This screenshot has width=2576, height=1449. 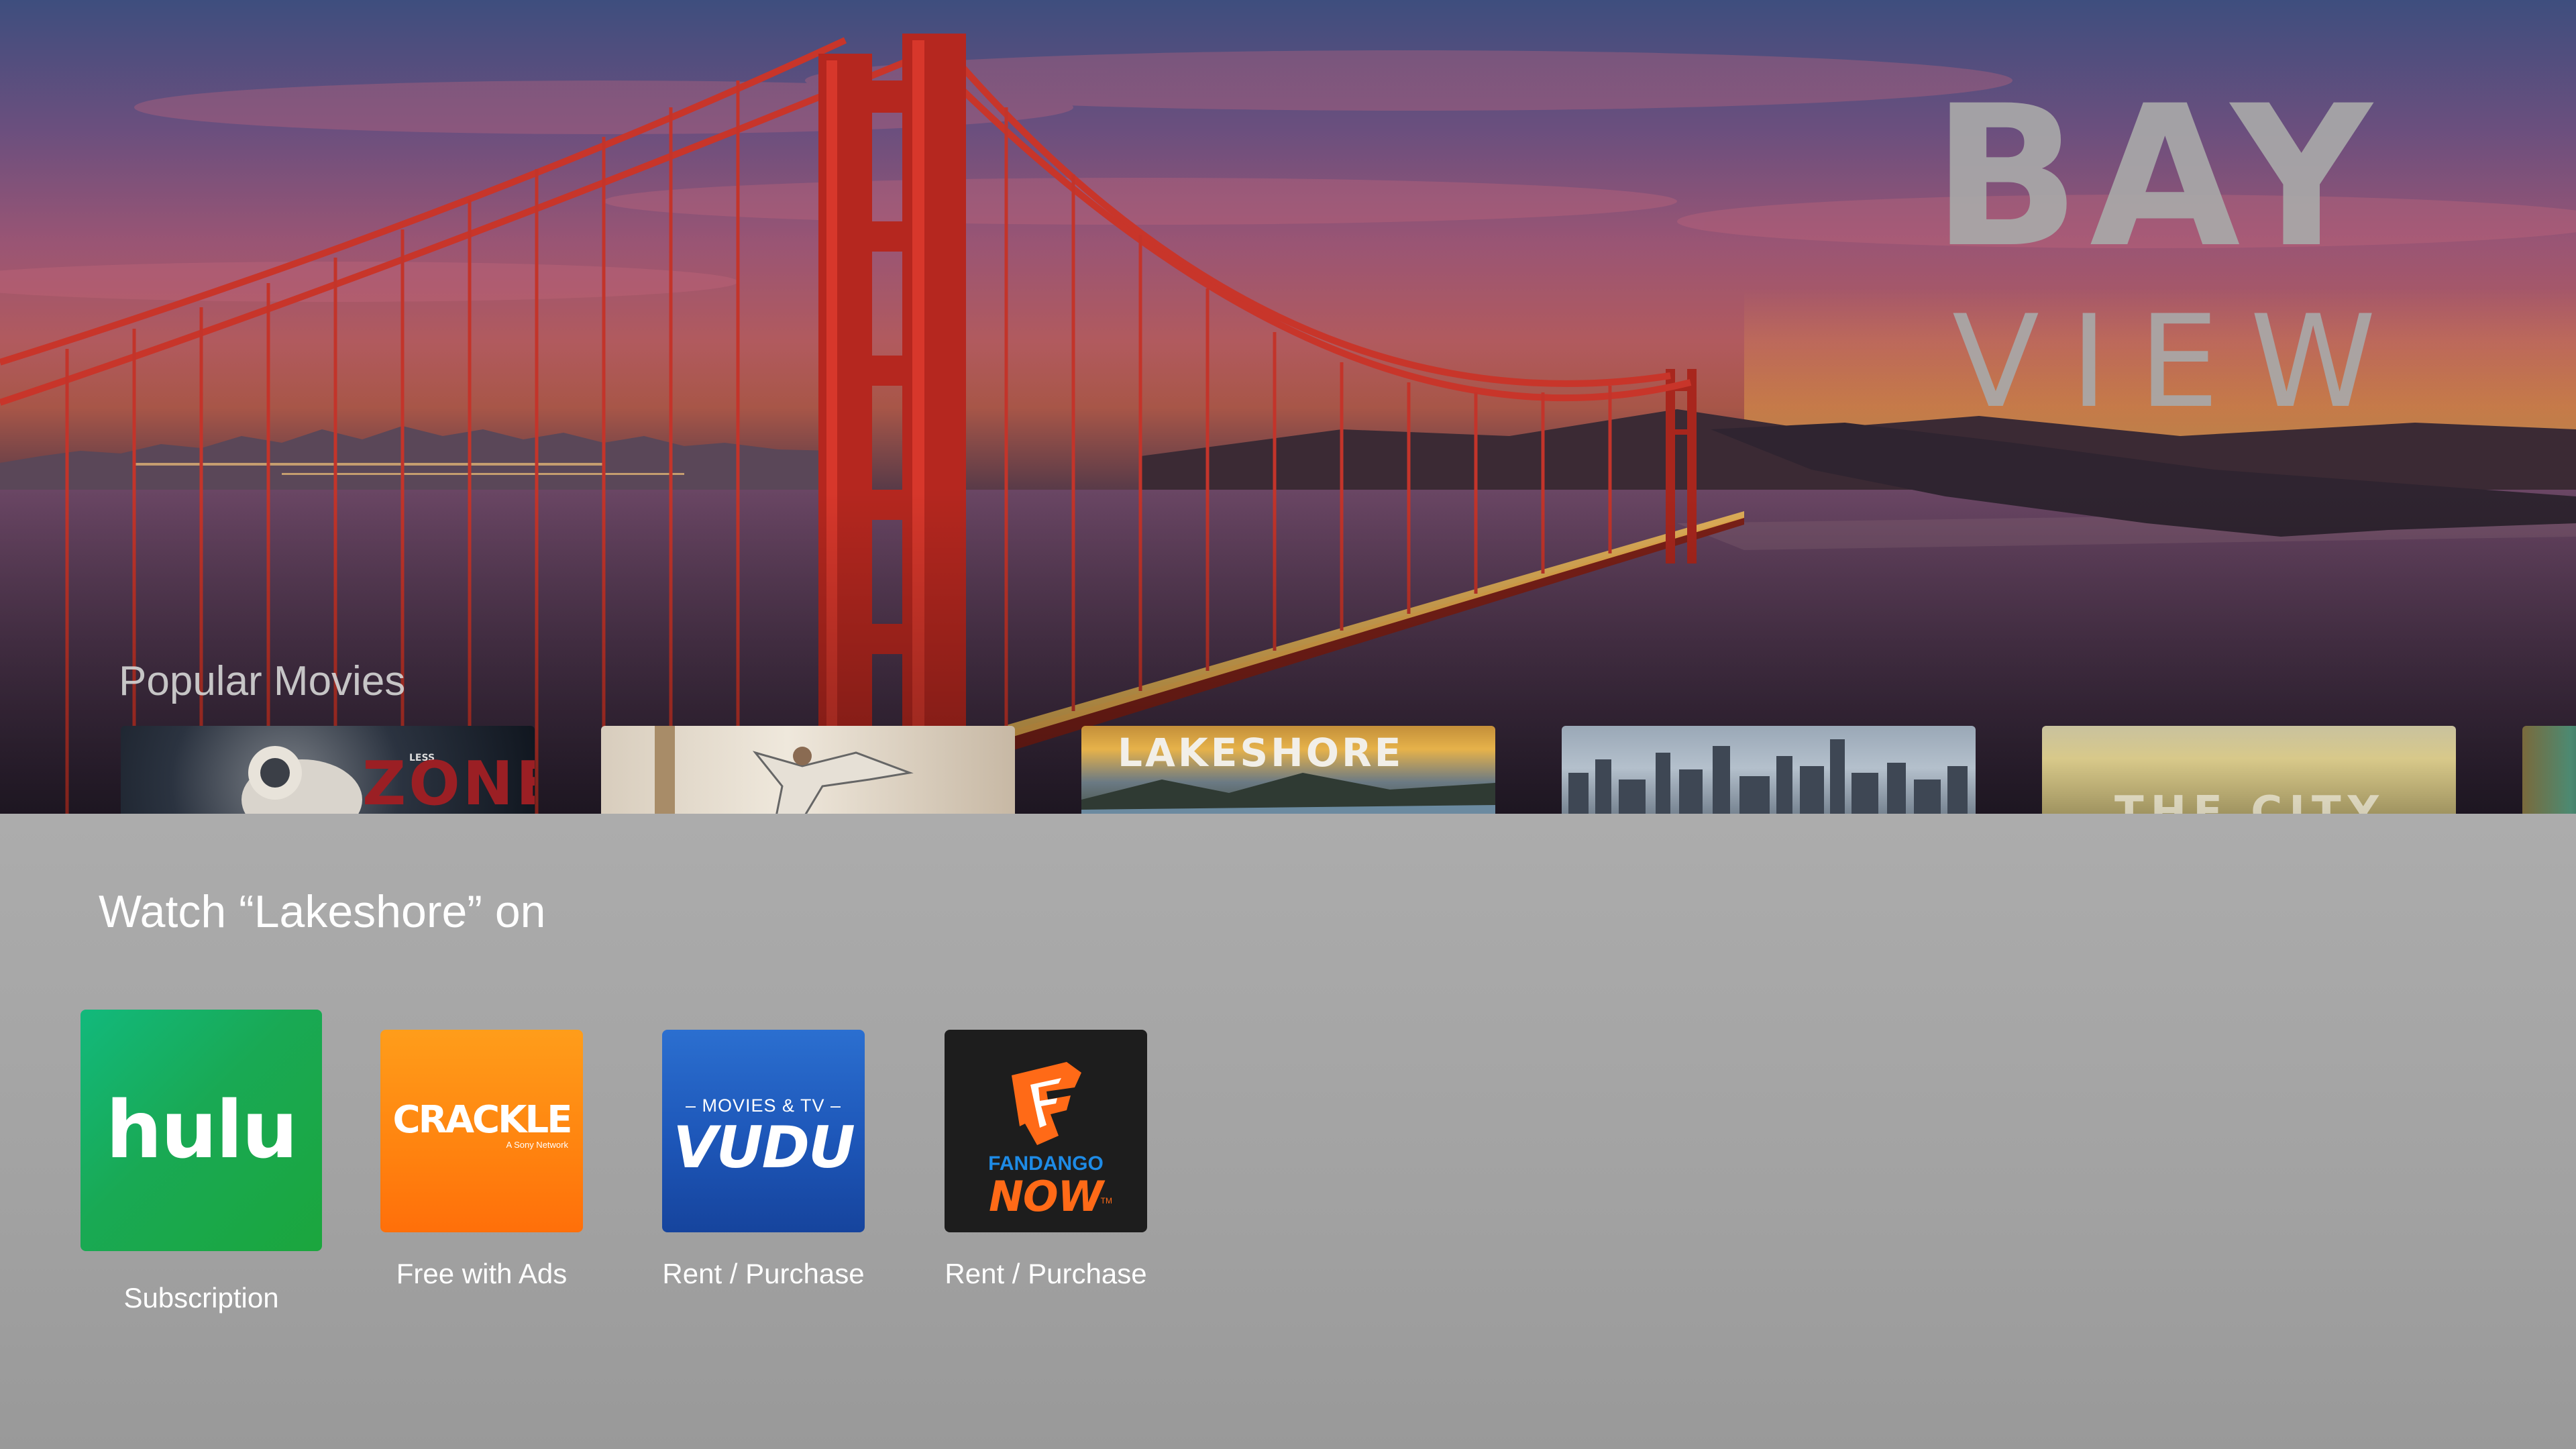 I want to click on skyline-image, so click(x=1768, y=776).